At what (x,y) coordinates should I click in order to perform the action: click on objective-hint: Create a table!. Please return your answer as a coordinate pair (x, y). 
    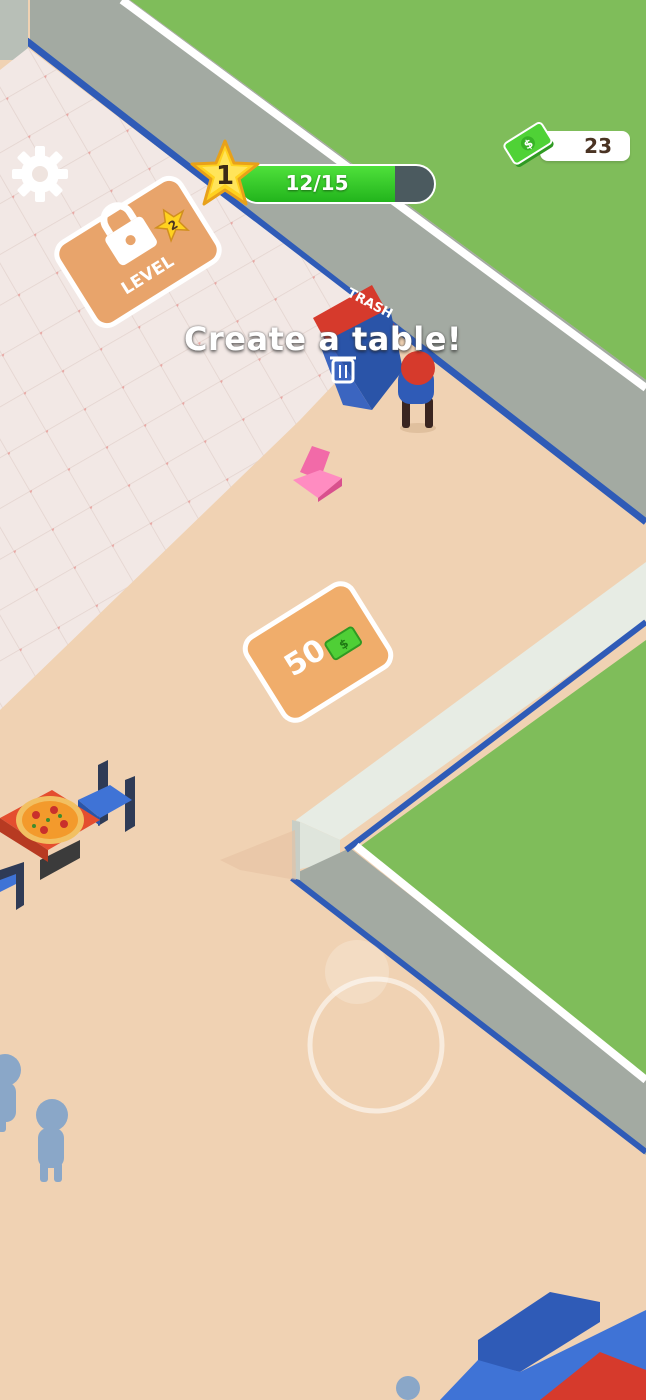
    Looking at the image, I should click on (323, 339).